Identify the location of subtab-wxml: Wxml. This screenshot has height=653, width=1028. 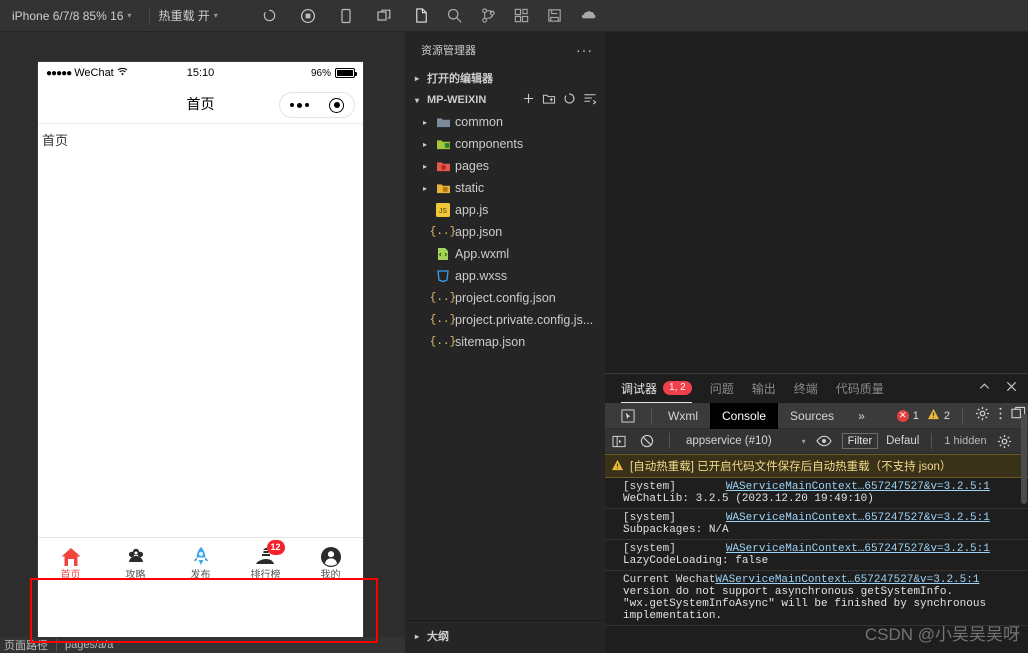
(683, 416).